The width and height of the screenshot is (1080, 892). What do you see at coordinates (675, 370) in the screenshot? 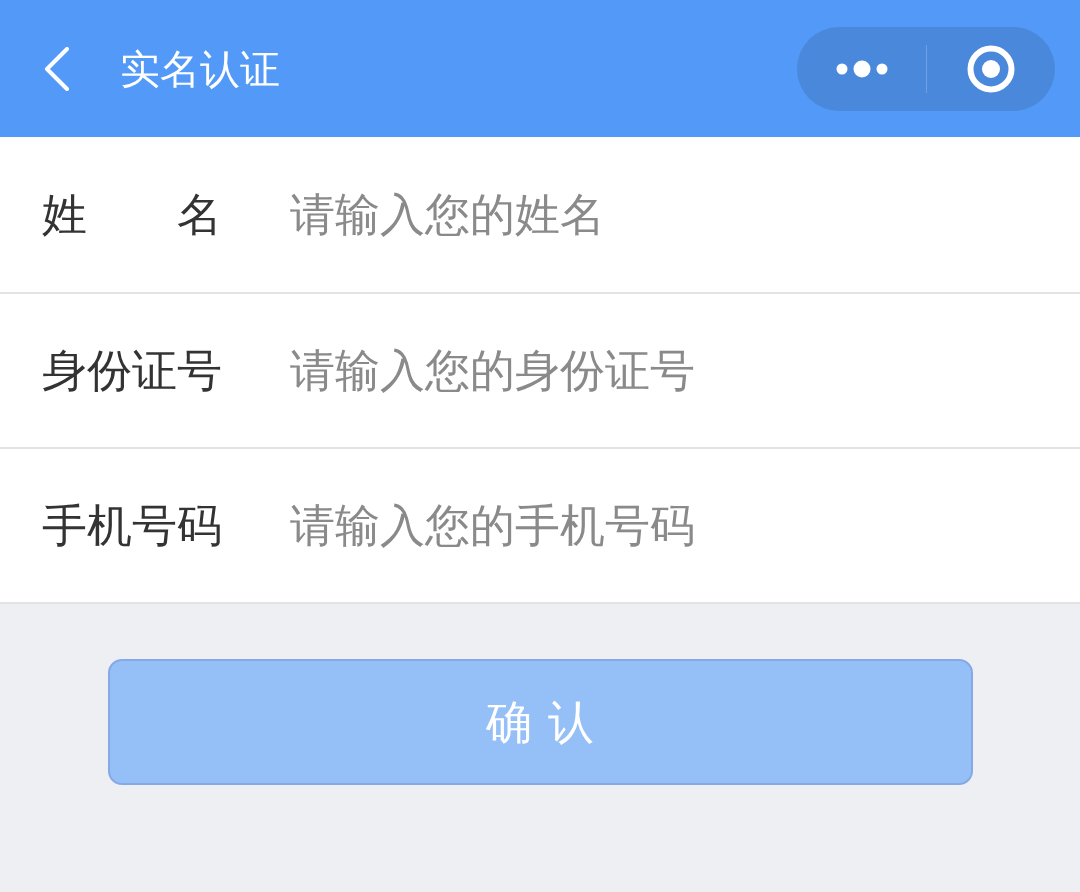
I see `input-field: 请输入您的身份证号` at bounding box center [675, 370].